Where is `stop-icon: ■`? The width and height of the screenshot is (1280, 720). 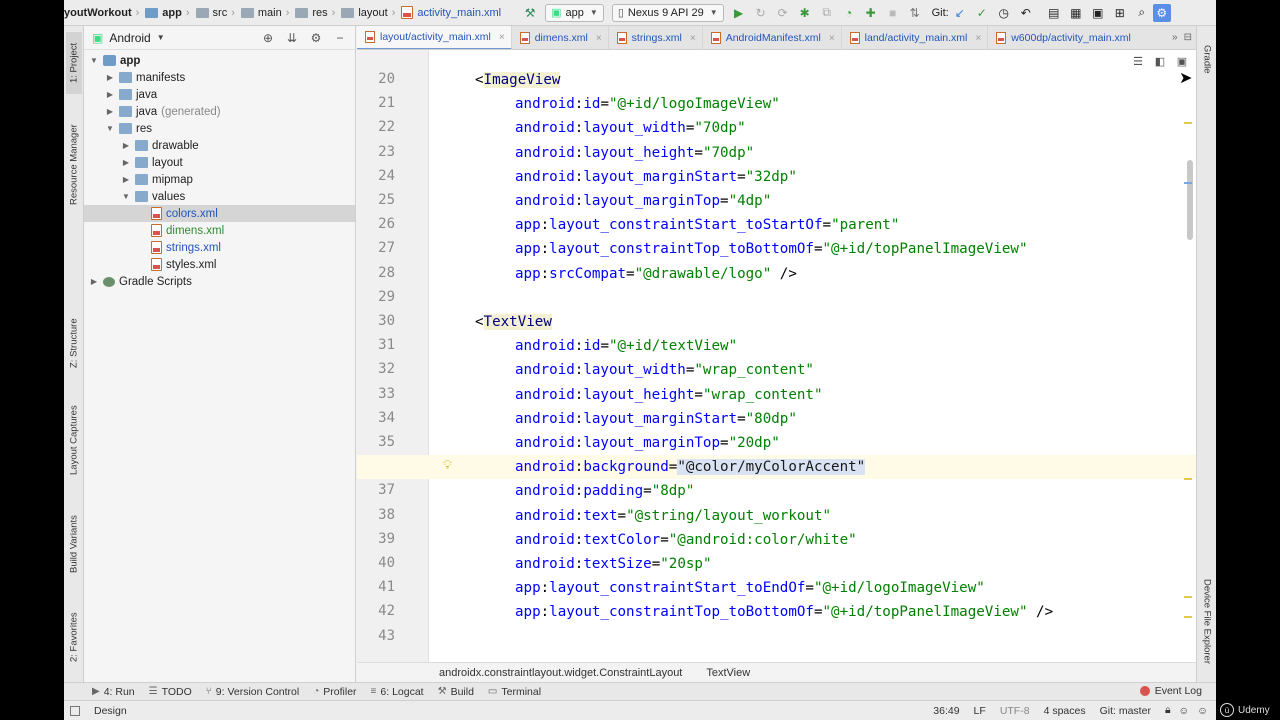
stop-icon: ■ is located at coordinates (893, 13).